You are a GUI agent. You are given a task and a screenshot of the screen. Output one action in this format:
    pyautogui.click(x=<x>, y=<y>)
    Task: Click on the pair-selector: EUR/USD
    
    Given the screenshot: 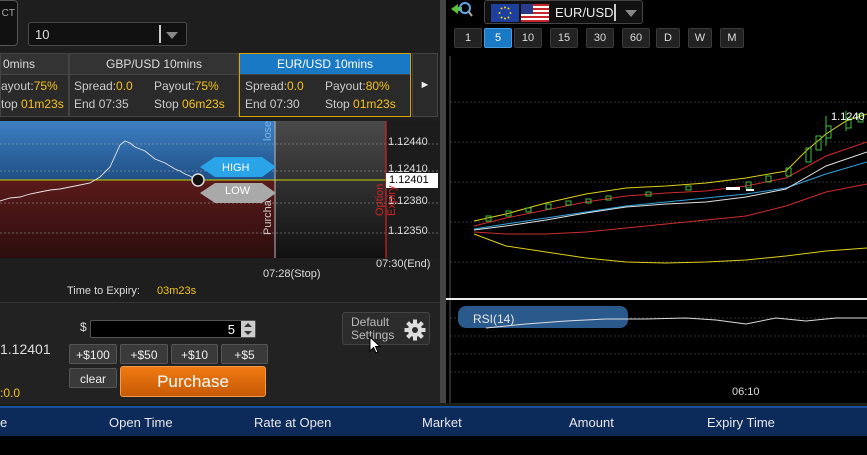 What is the action you would take?
    pyautogui.click(x=563, y=12)
    